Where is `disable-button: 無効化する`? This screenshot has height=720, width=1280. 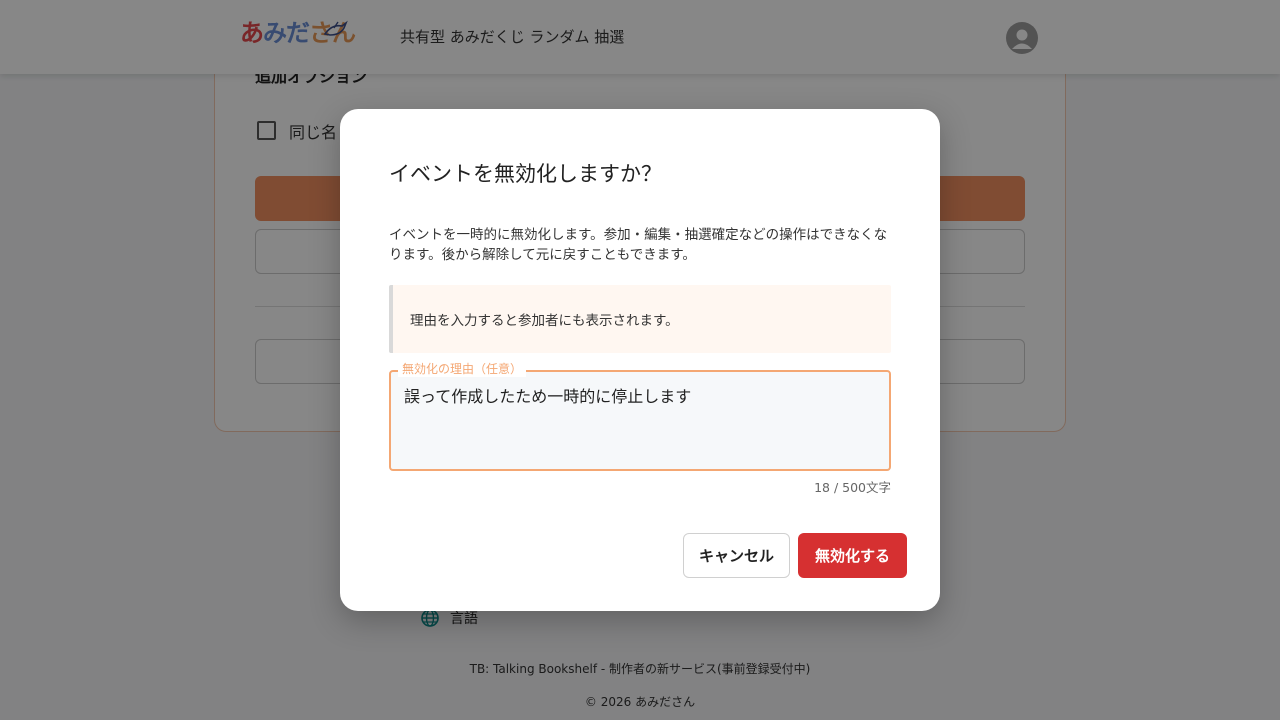
disable-button: 無効化する is located at coordinates (852, 555).